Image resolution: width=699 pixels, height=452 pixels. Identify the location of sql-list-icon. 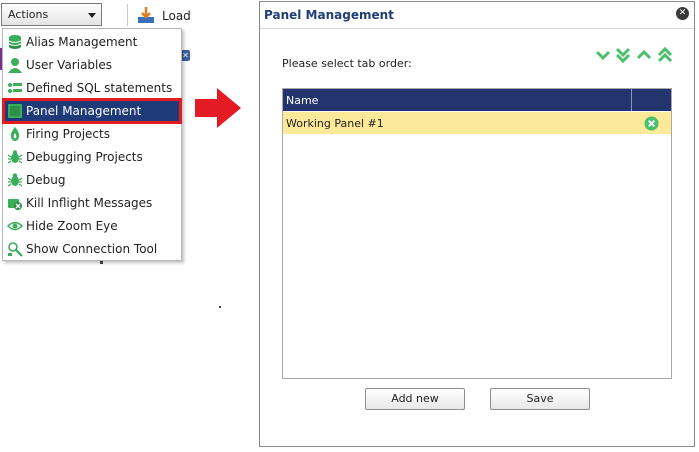
(15, 88).